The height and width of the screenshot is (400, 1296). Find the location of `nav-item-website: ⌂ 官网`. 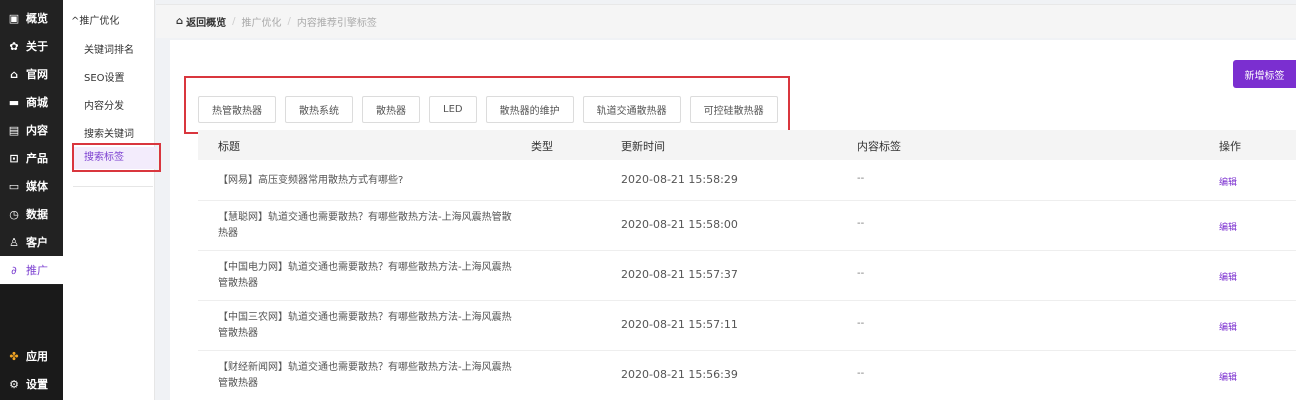

nav-item-website: ⌂ 官网 is located at coordinates (31, 74).